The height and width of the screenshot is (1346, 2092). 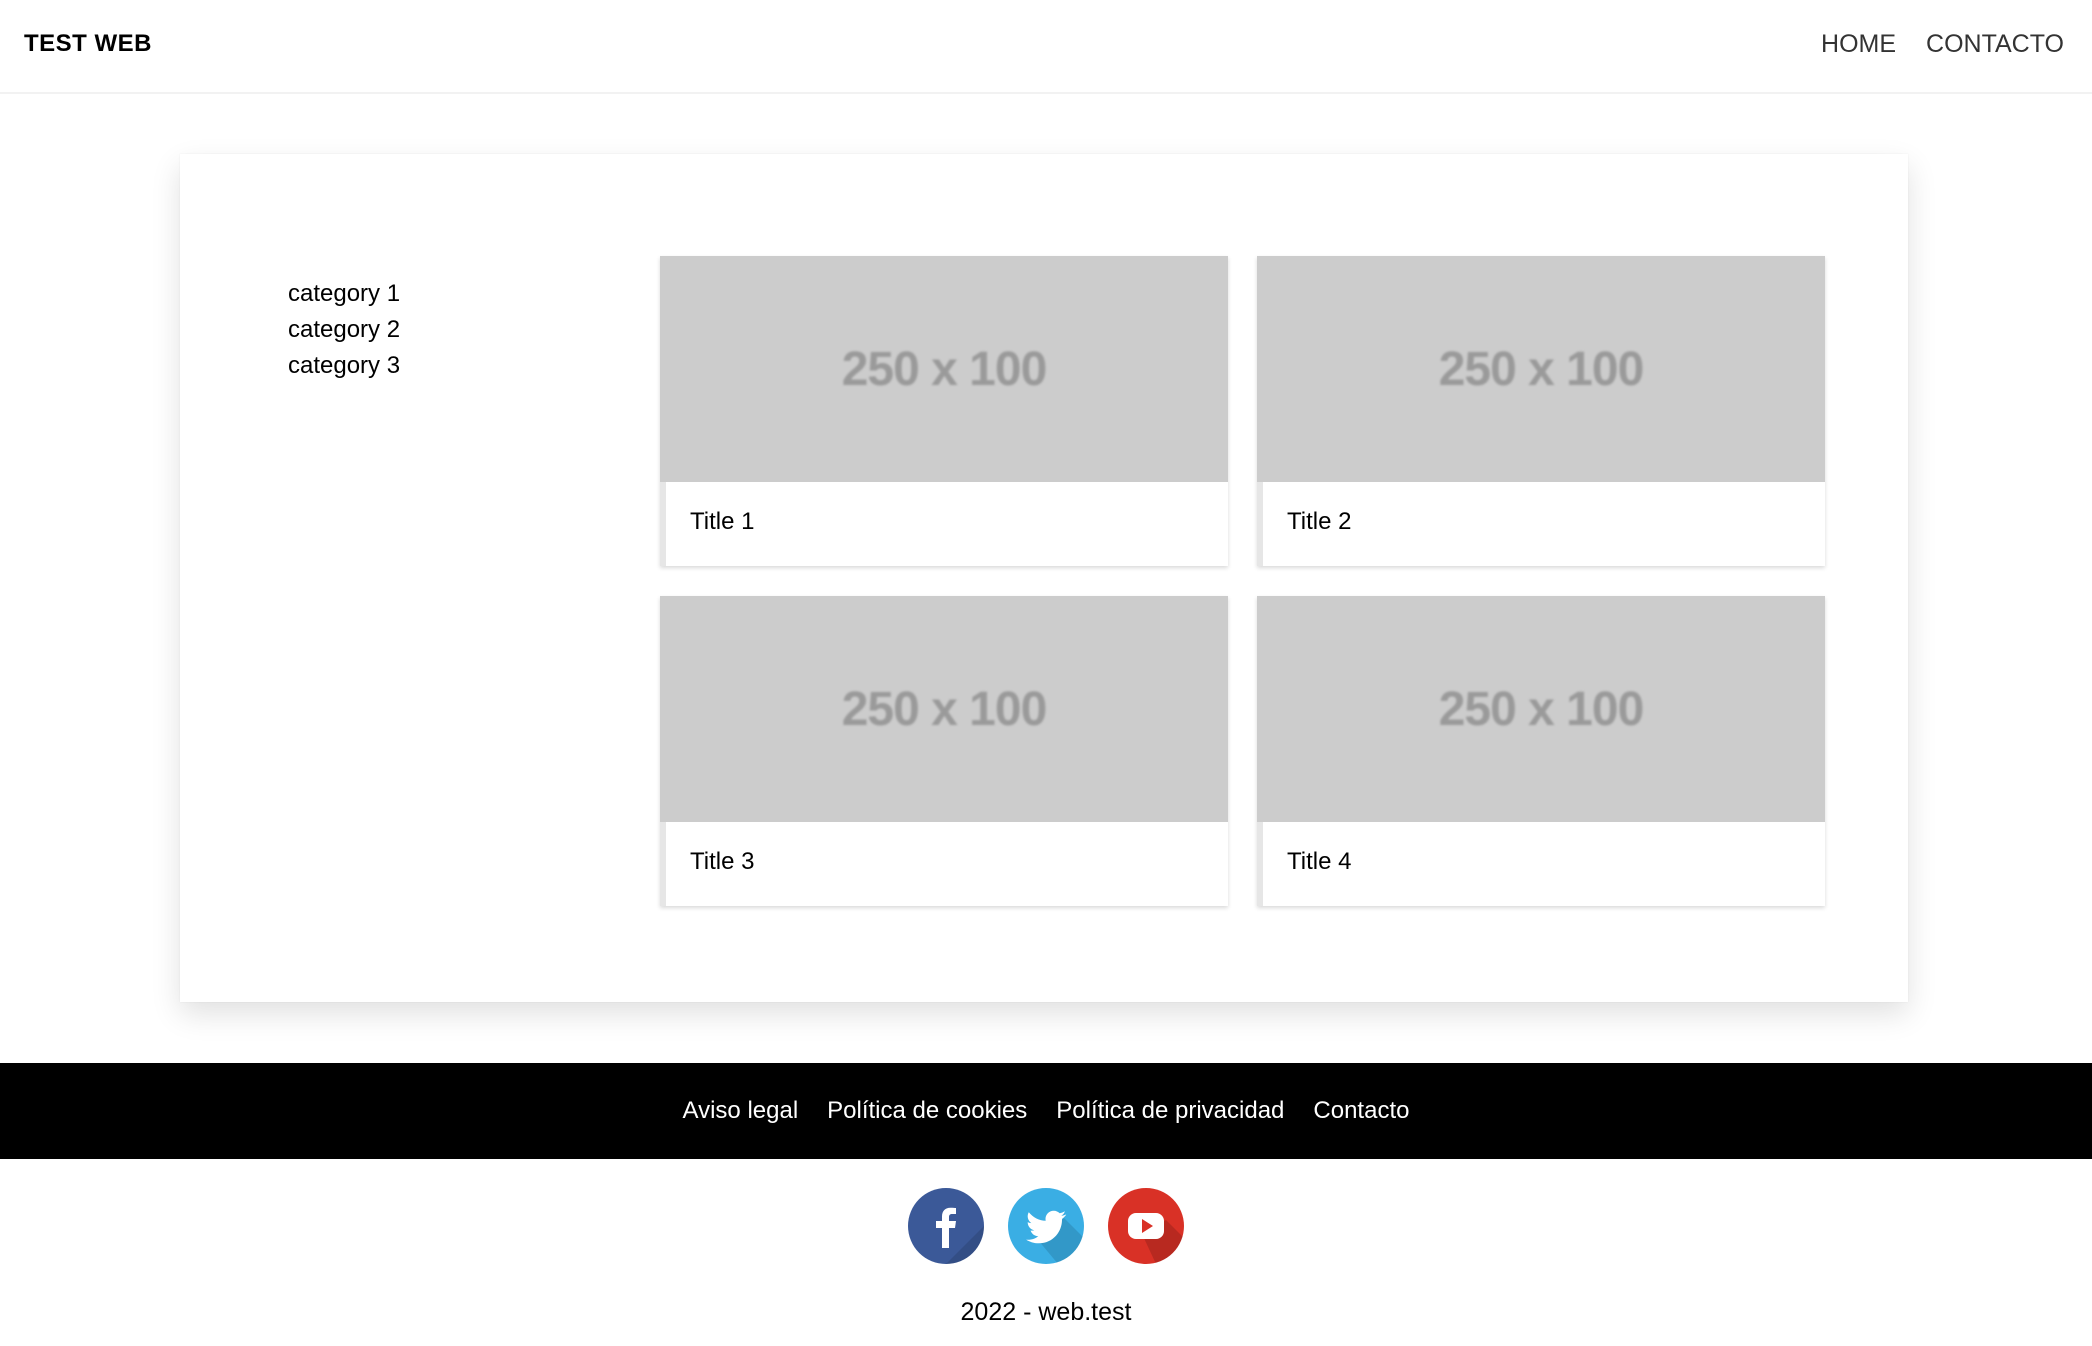 I want to click on tile-title: Title 3, so click(x=722, y=861).